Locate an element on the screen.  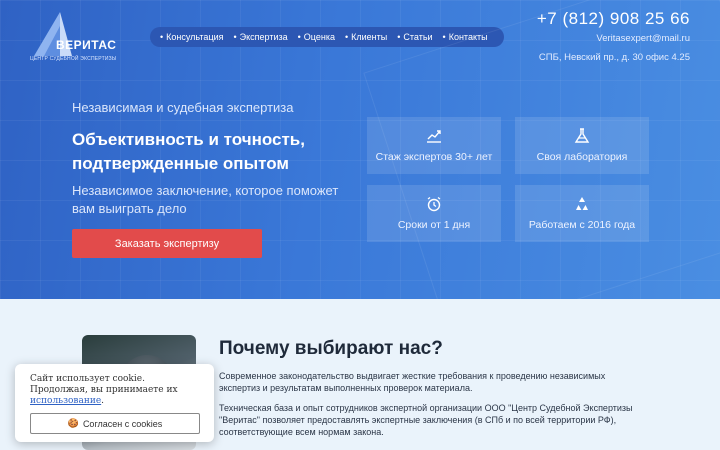
nav-item-articles: Статьи is located at coordinates (414, 37).